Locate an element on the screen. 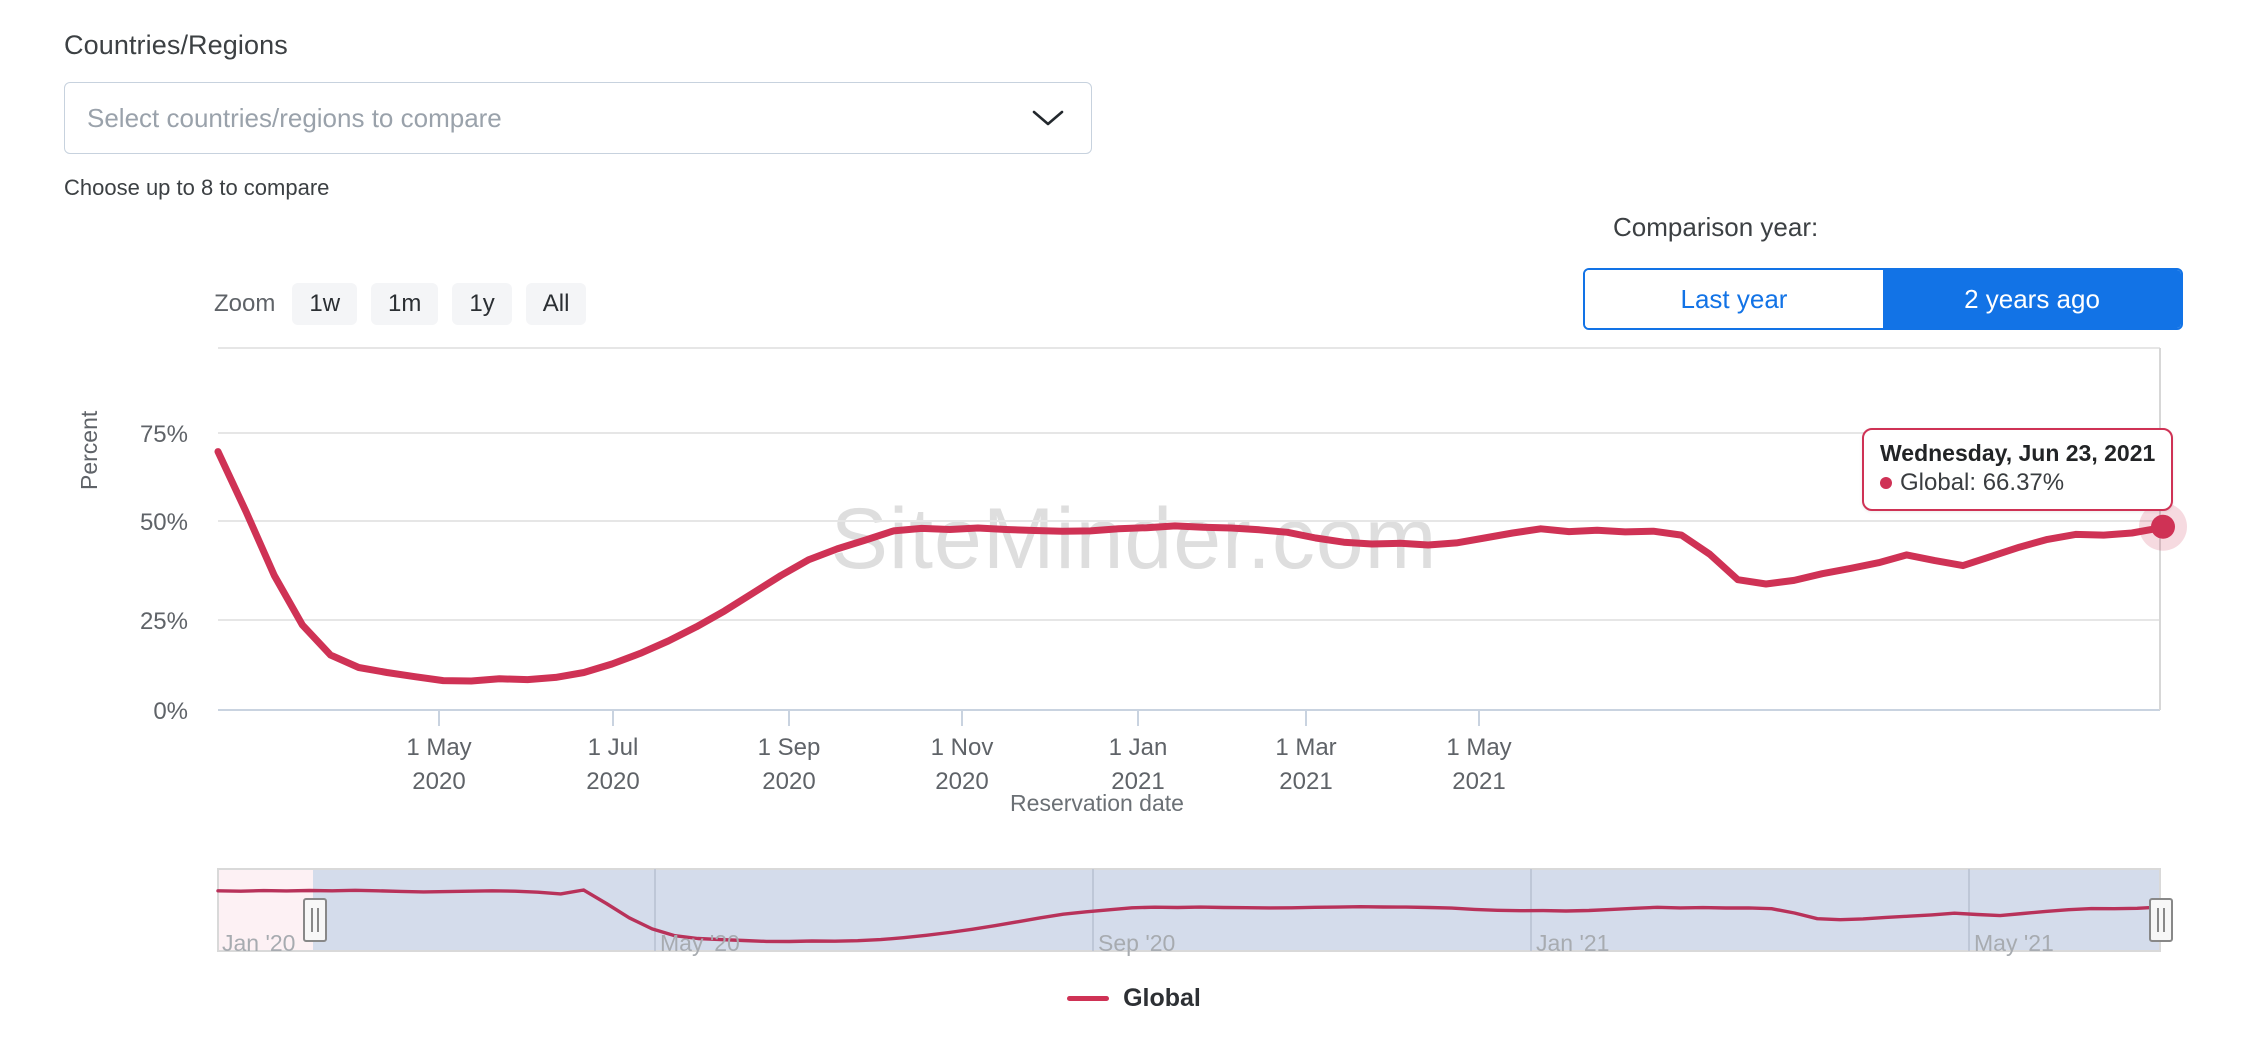 The width and height of the screenshot is (2268, 1048). tooltip-series-value: Global: 66.37% is located at coordinates (1982, 482).